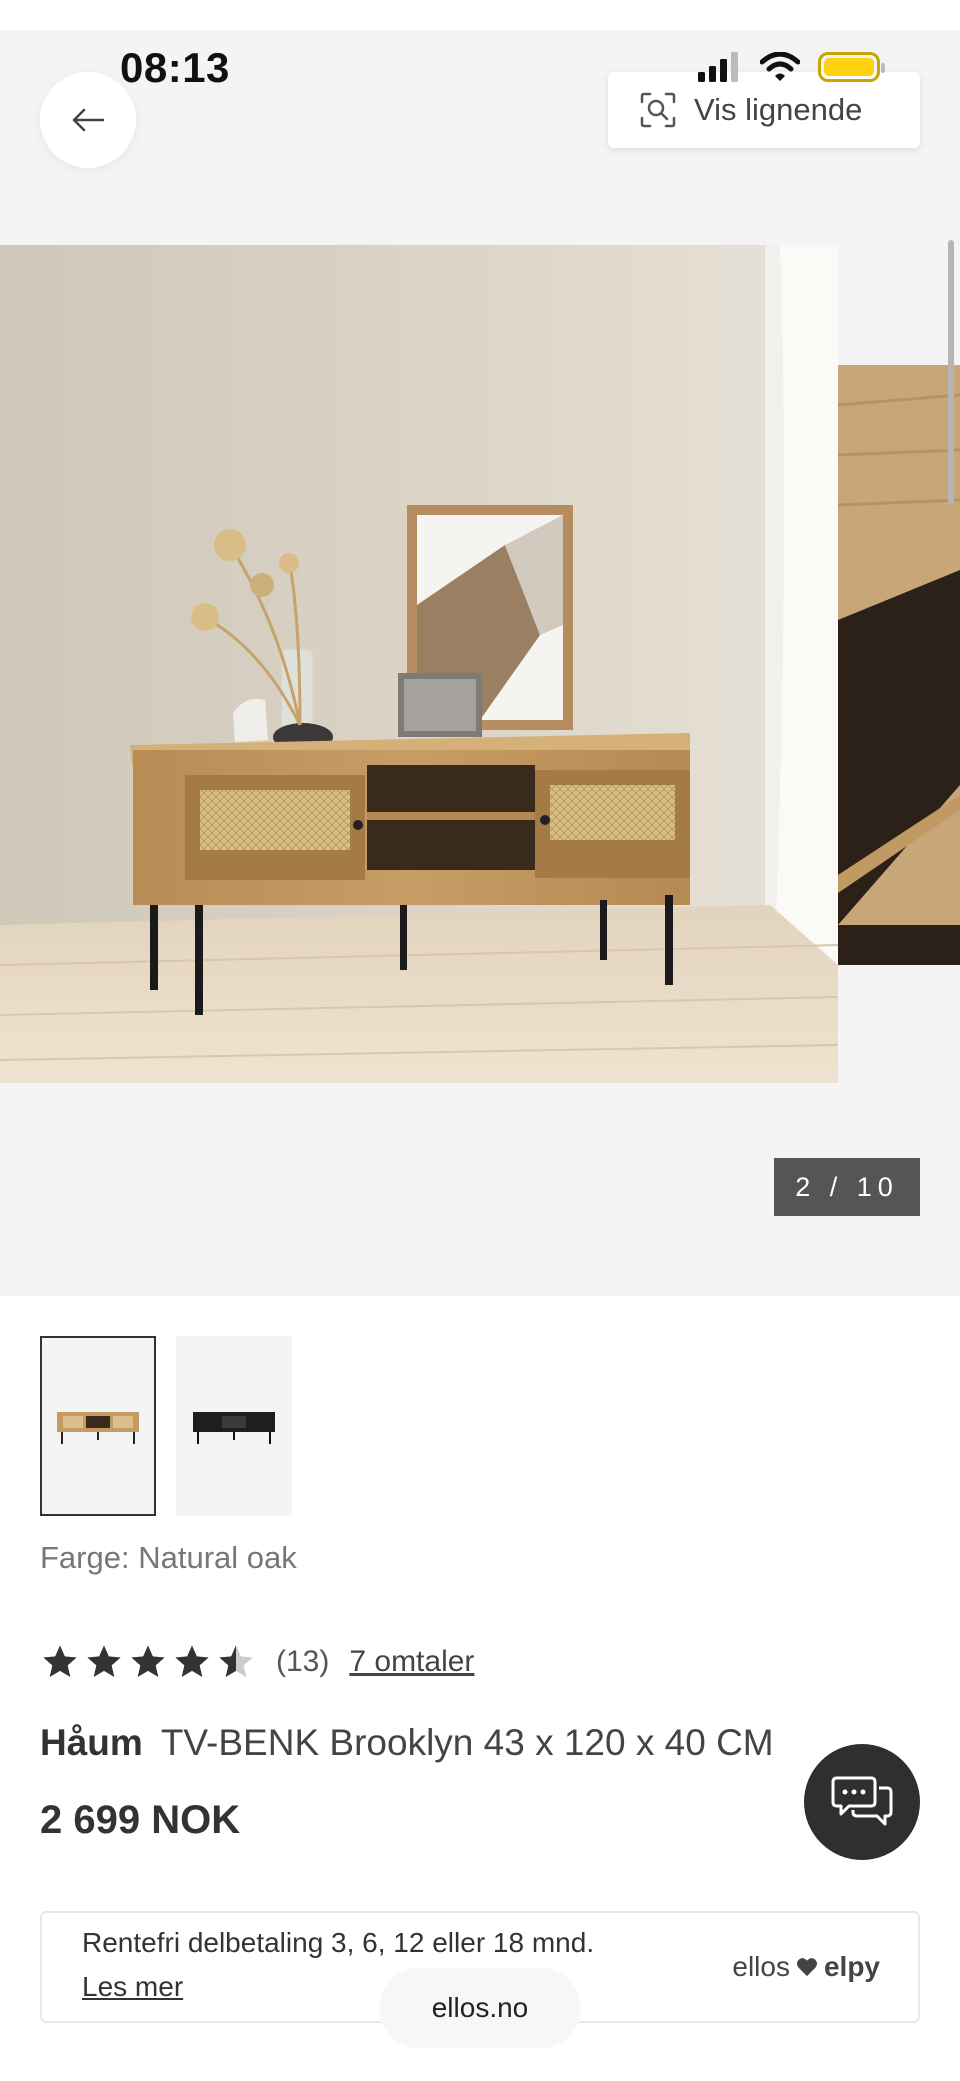 The image size is (960, 2081). What do you see at coordinates (166, 1426) in the screenshot?
I see `color-thumbnails` at bounding box center [166, 1426].